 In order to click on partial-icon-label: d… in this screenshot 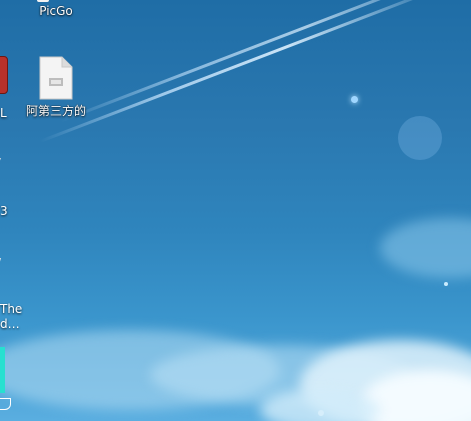, I will do `click(10, 324)`.